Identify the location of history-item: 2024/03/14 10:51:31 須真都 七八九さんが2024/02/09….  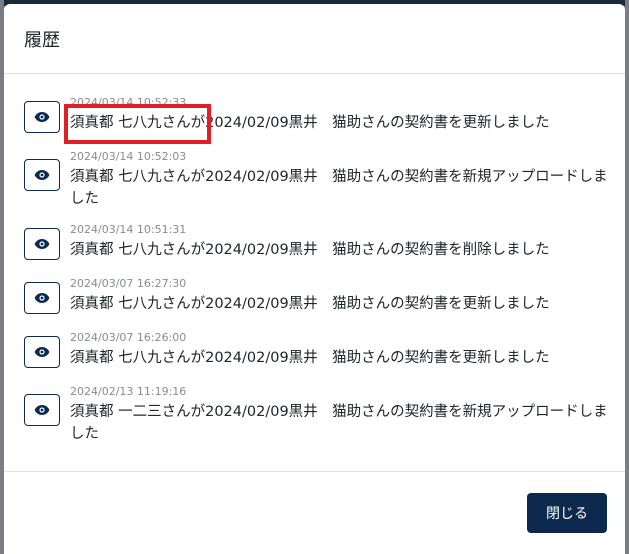
(324, 250).